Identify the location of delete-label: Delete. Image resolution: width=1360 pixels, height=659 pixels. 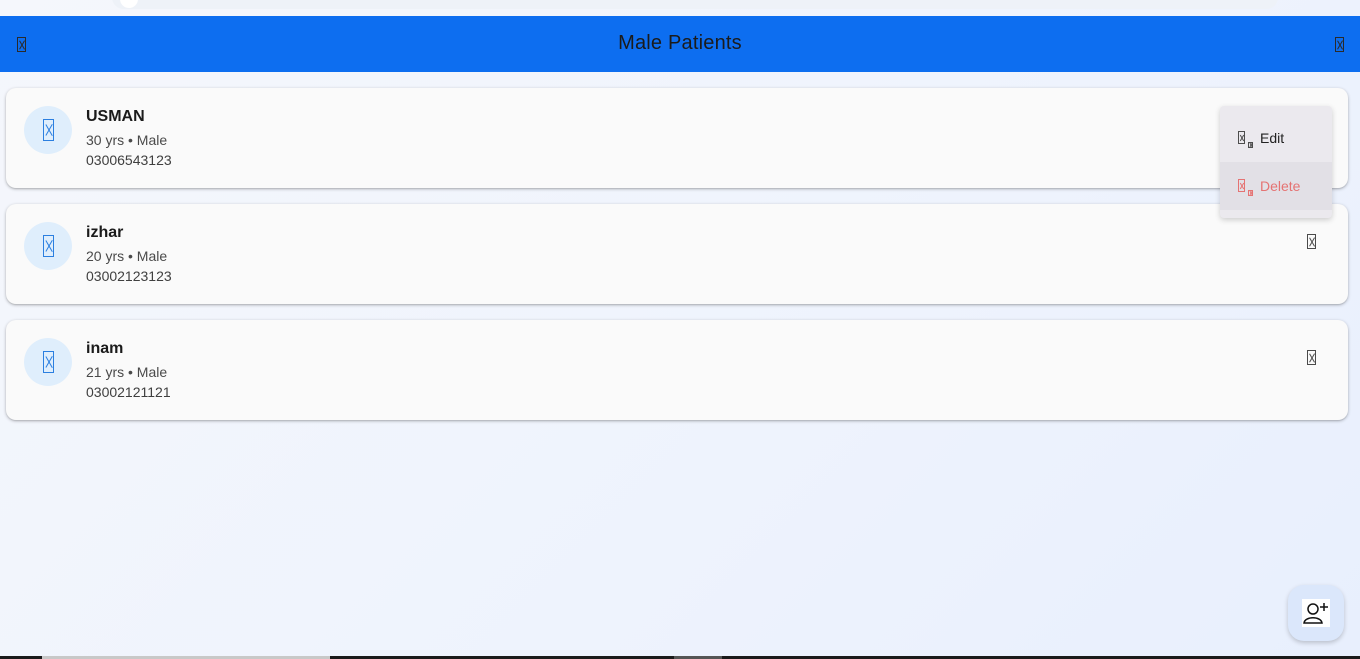
(1280, 186).